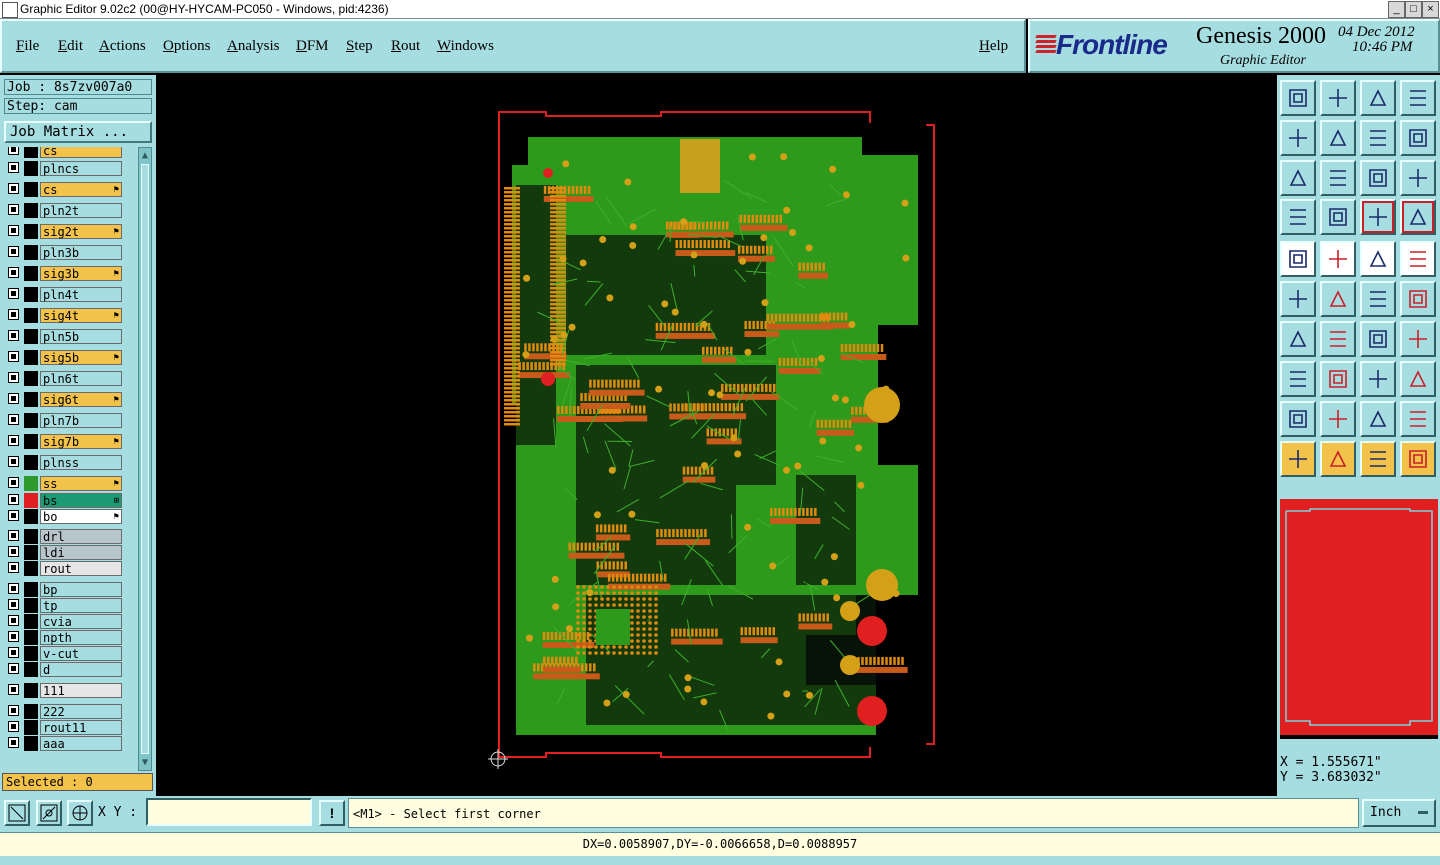 The image size is (1440, 865). I want to click on grid-tool-button, so click(1338, 217).